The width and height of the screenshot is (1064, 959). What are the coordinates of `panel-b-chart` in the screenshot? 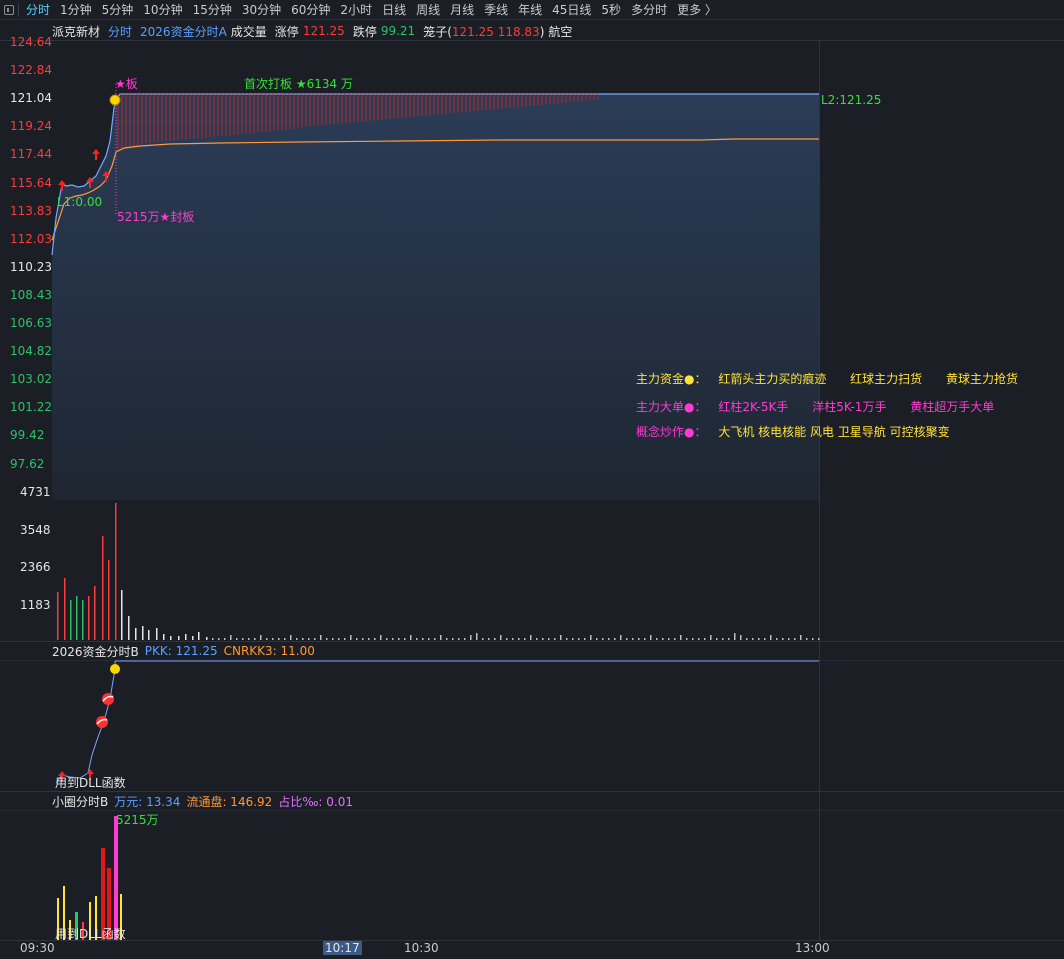 It's located at (415, 723).